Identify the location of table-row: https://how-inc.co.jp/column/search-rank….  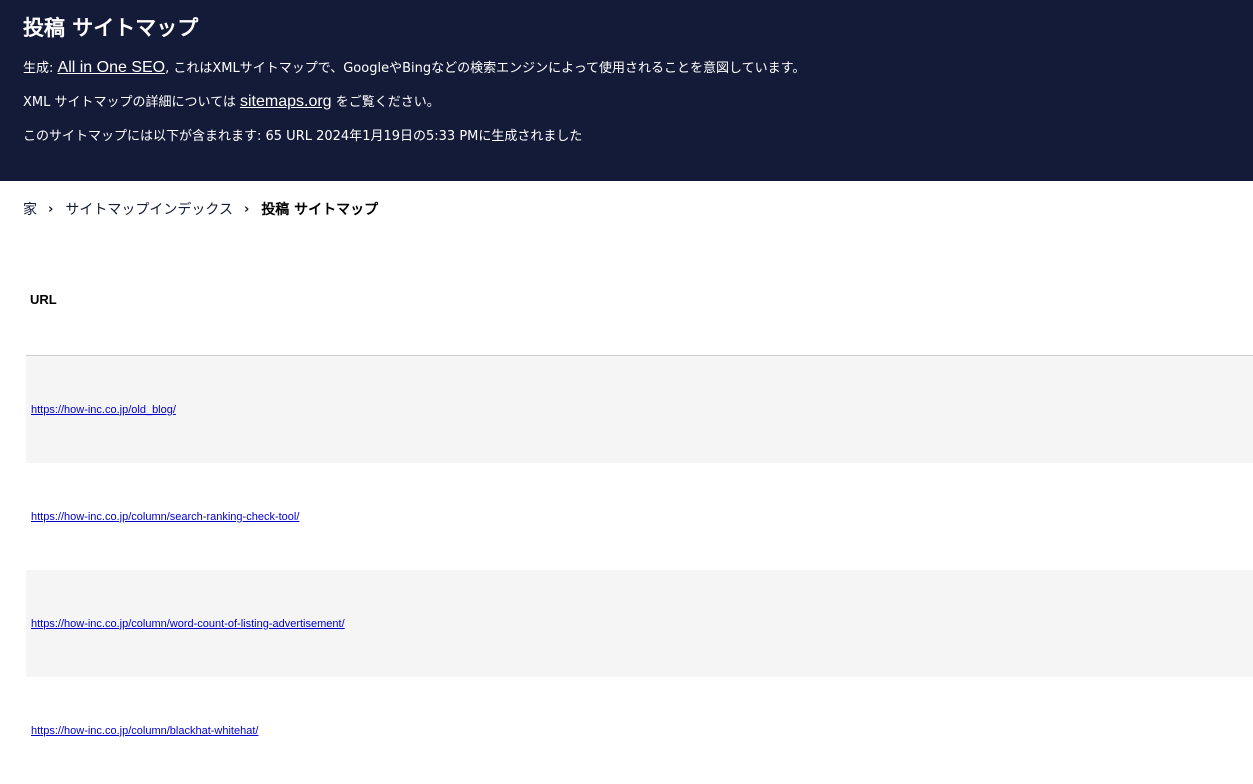
(639, 516).